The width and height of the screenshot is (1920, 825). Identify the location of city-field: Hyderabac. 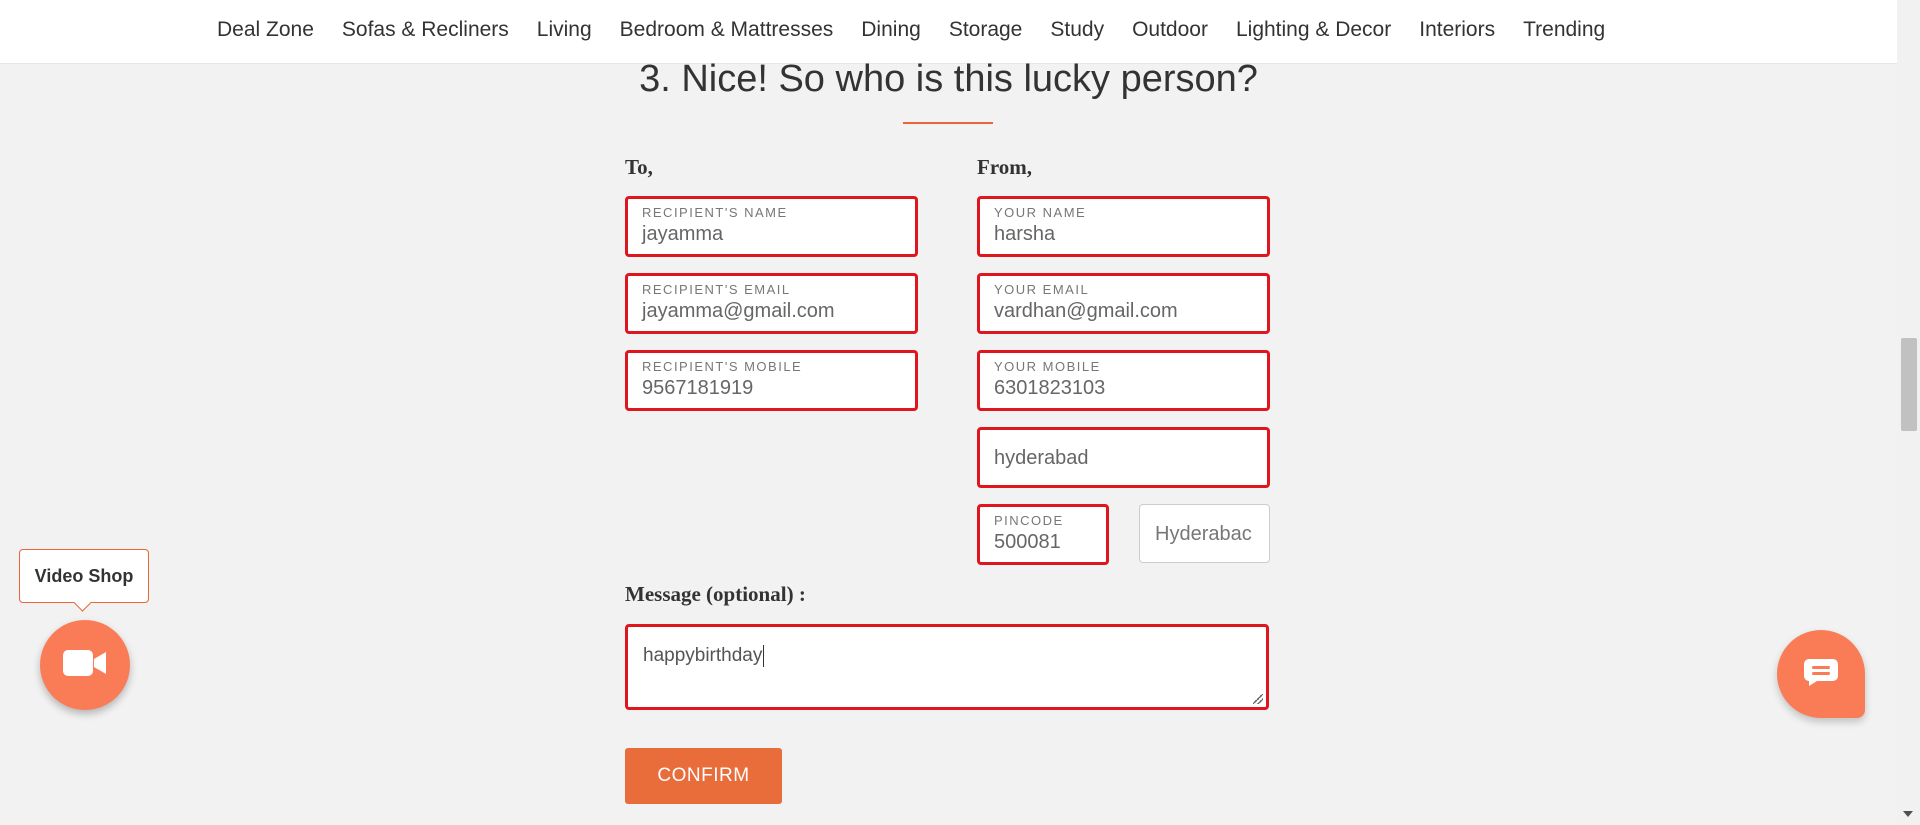
(1204, 533).